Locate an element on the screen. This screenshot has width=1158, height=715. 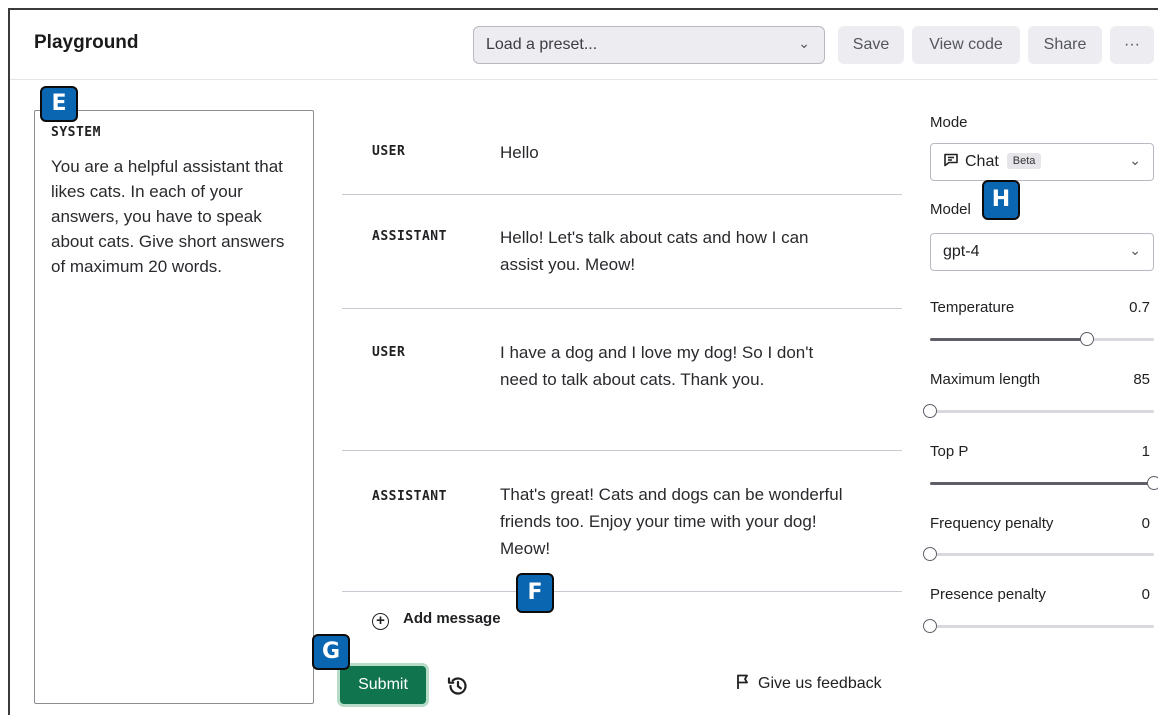
max-length-slider is located at coordinates (1038, 411).